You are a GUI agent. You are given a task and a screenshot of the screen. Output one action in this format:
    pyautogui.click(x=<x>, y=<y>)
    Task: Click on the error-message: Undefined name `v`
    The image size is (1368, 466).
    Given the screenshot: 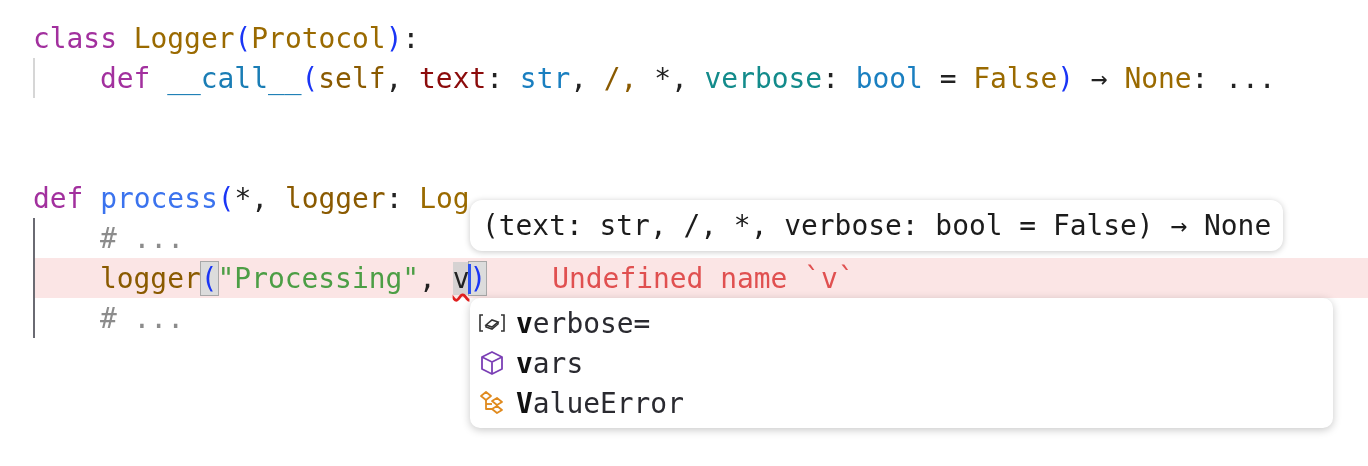 What is the action you would take?
    pyautogui.click(x=703, y=278)
    